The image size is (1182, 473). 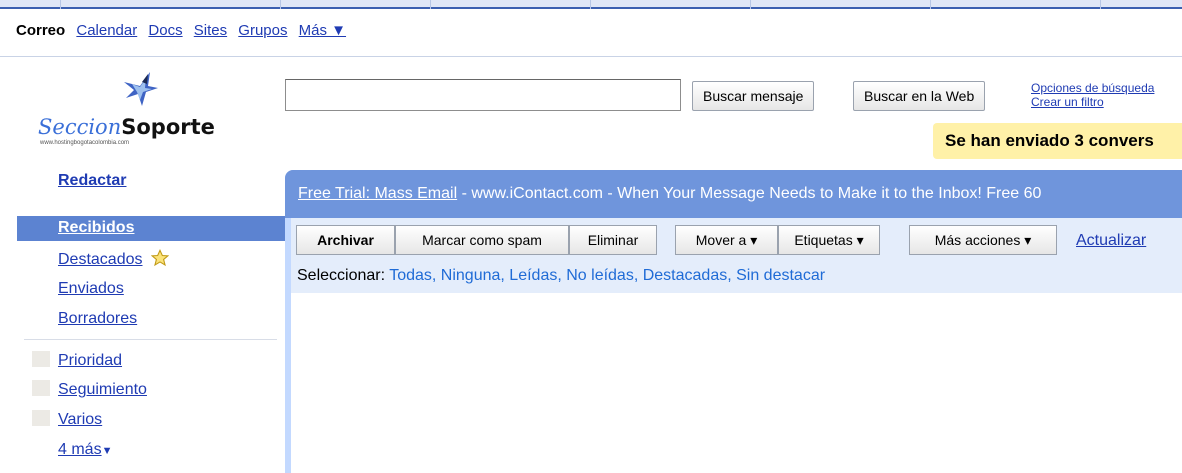 I want to click on label-priority-link: Prioridad, so click(x=90, y=360).